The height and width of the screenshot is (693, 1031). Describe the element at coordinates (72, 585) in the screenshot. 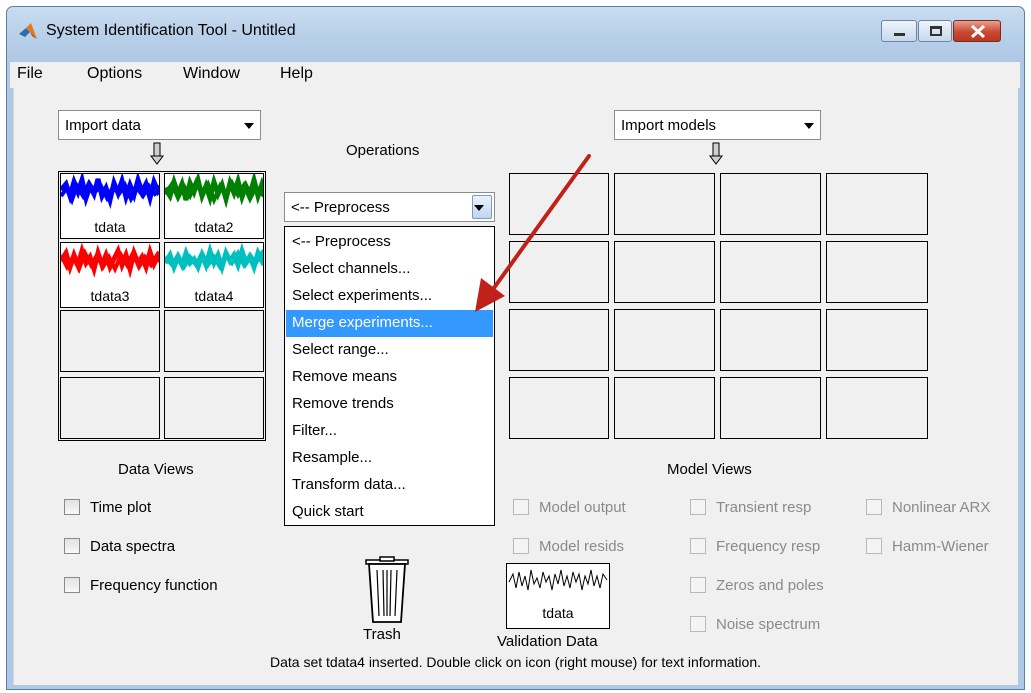

I see `frequency-function-checkbox` at that location.